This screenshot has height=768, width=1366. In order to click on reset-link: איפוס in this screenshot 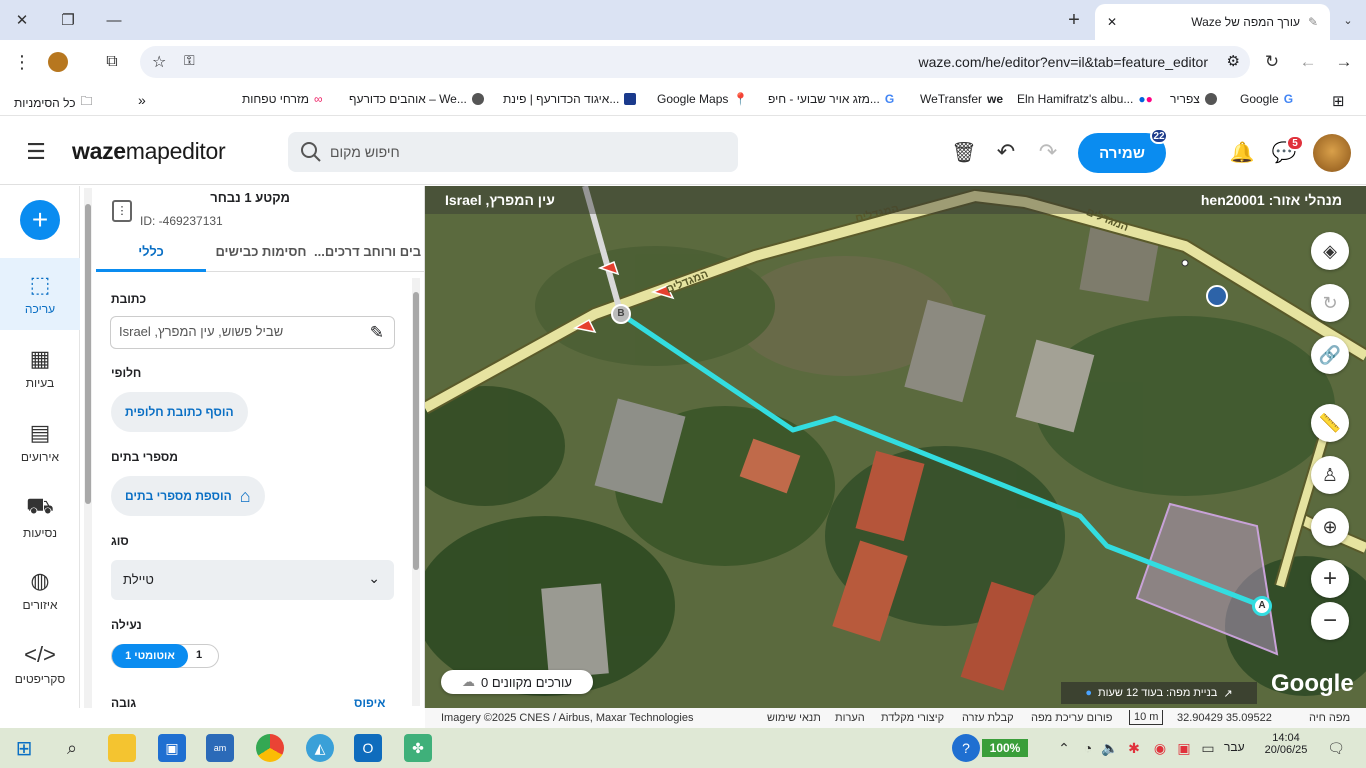, I will do `click(369, 703)`.